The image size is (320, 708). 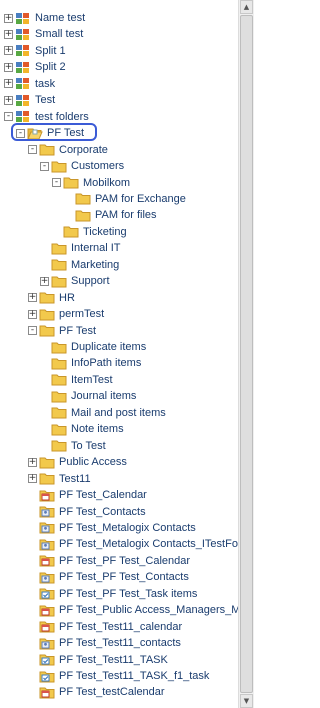 I want to click on arrow-up-icon: ▲, so click(x=246, y=7).